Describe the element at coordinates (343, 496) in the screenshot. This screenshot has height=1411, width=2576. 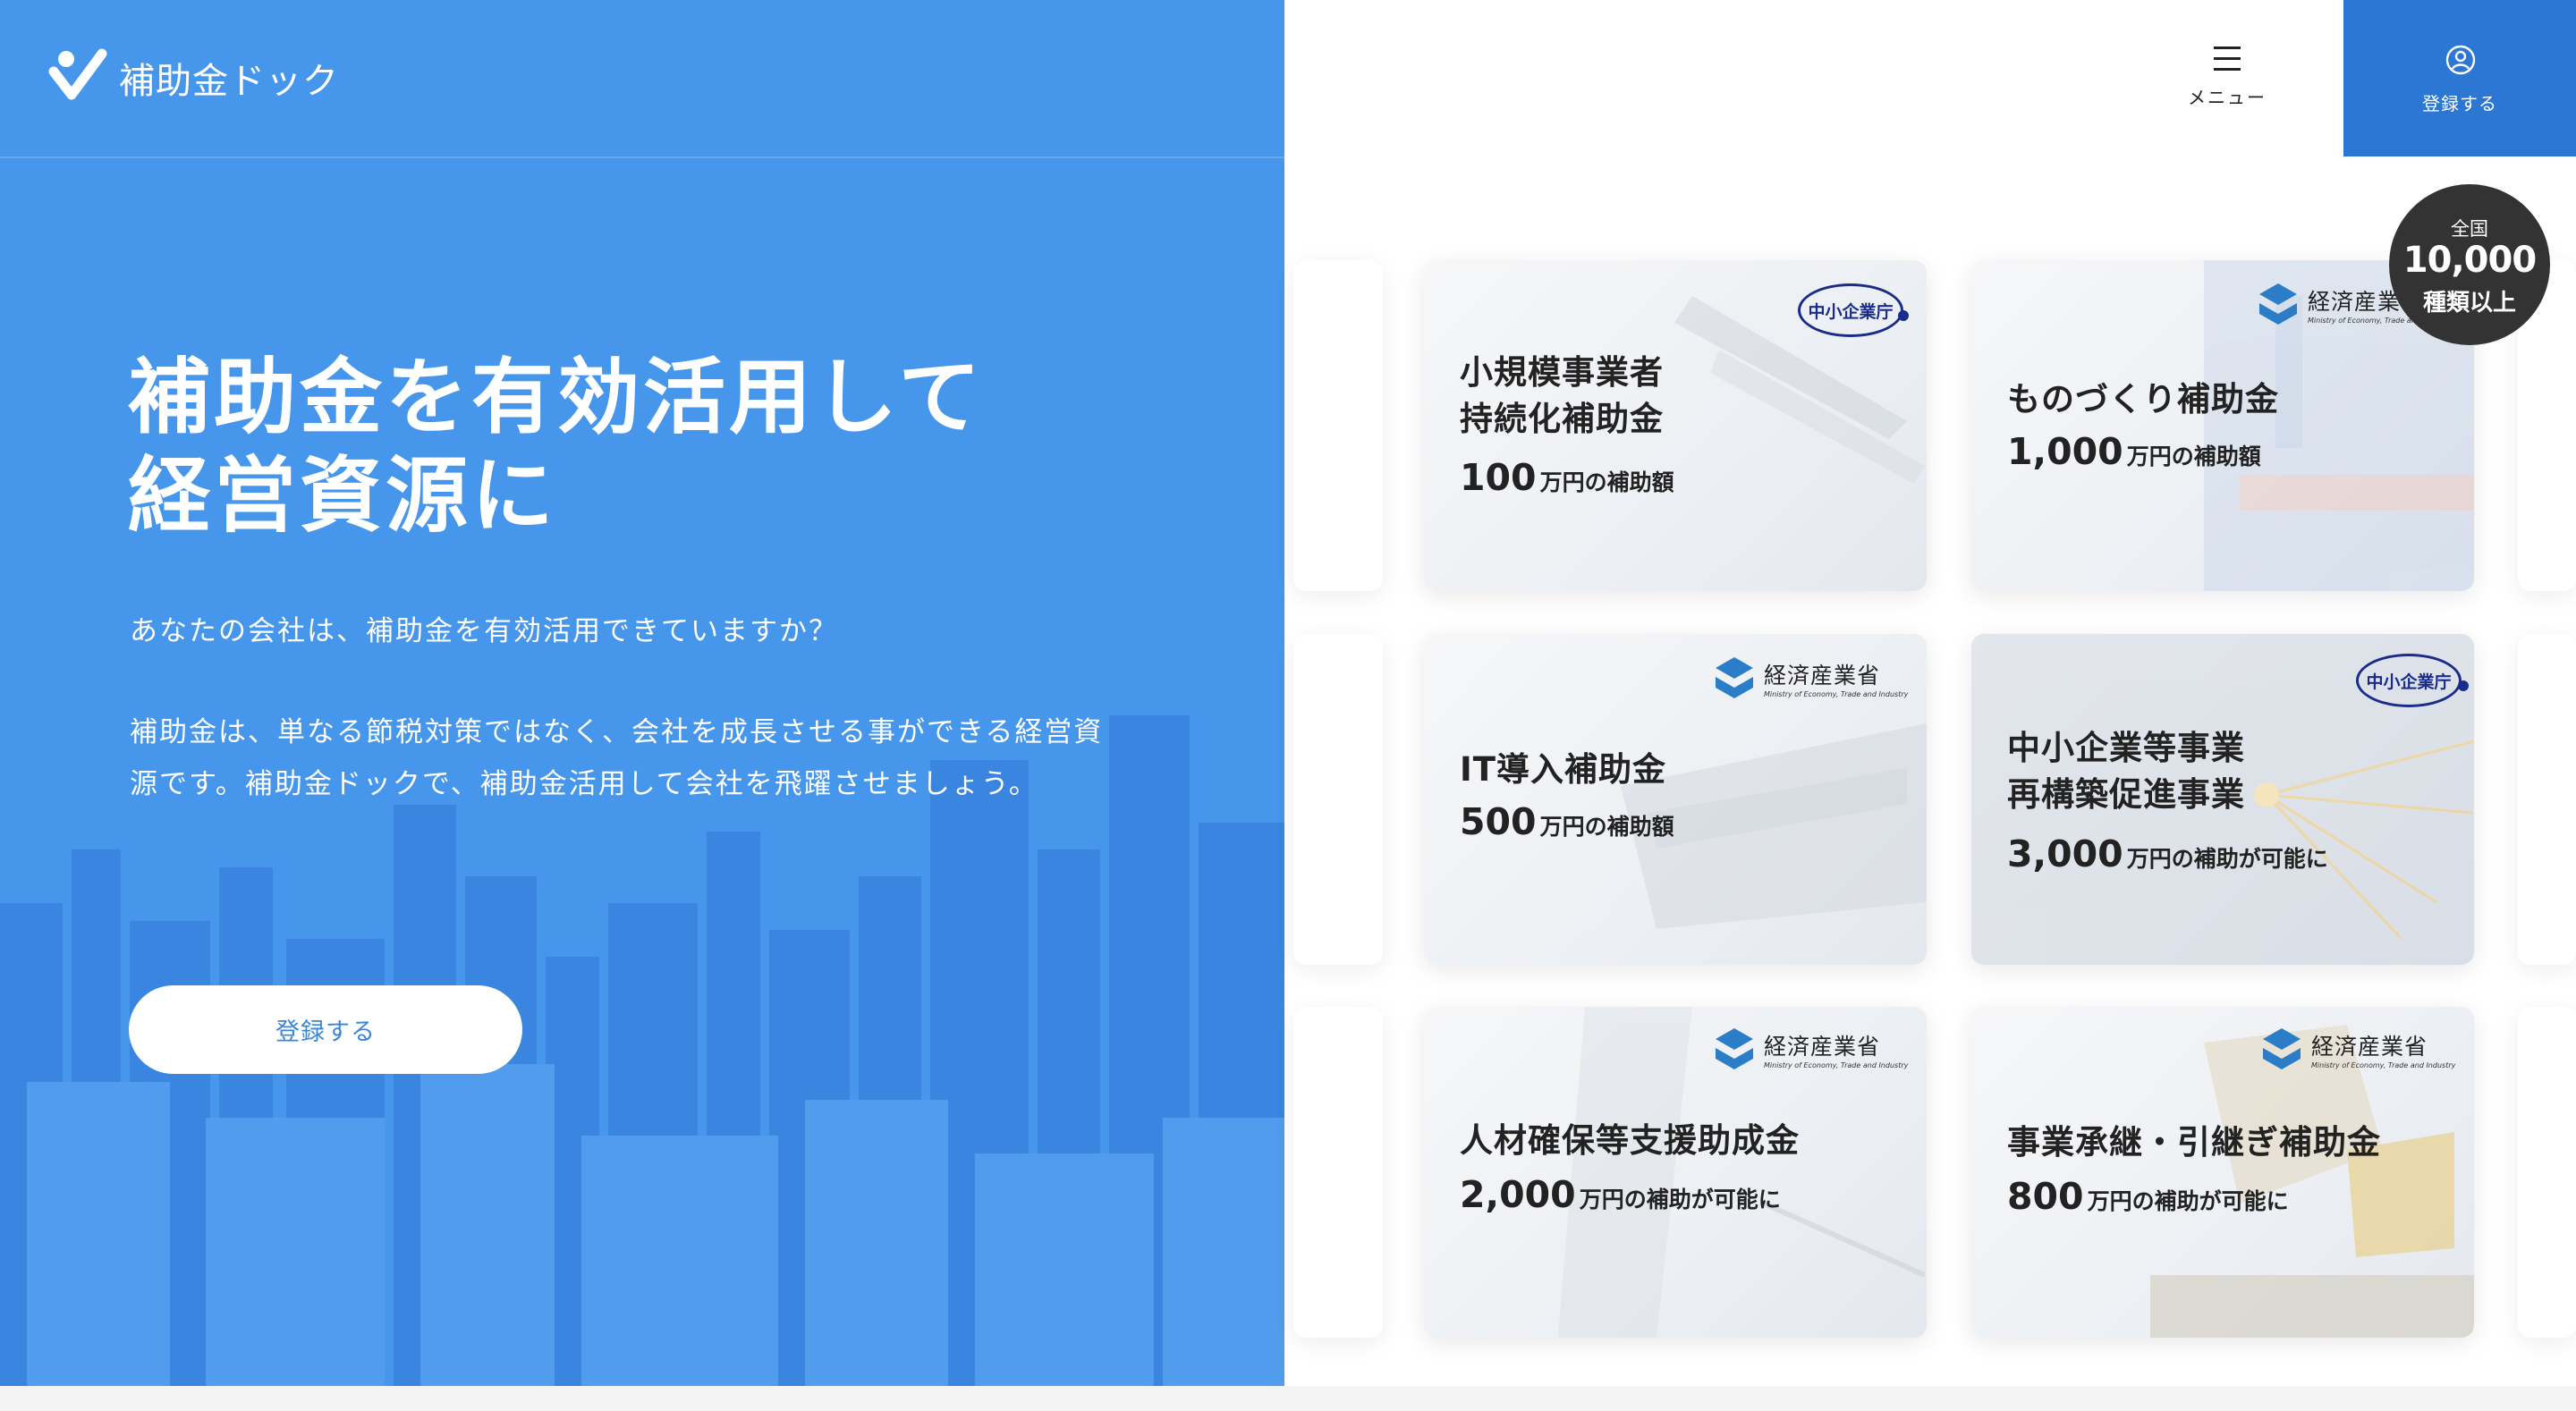
I see `hero-title-line2: 経営資源に` at that location.